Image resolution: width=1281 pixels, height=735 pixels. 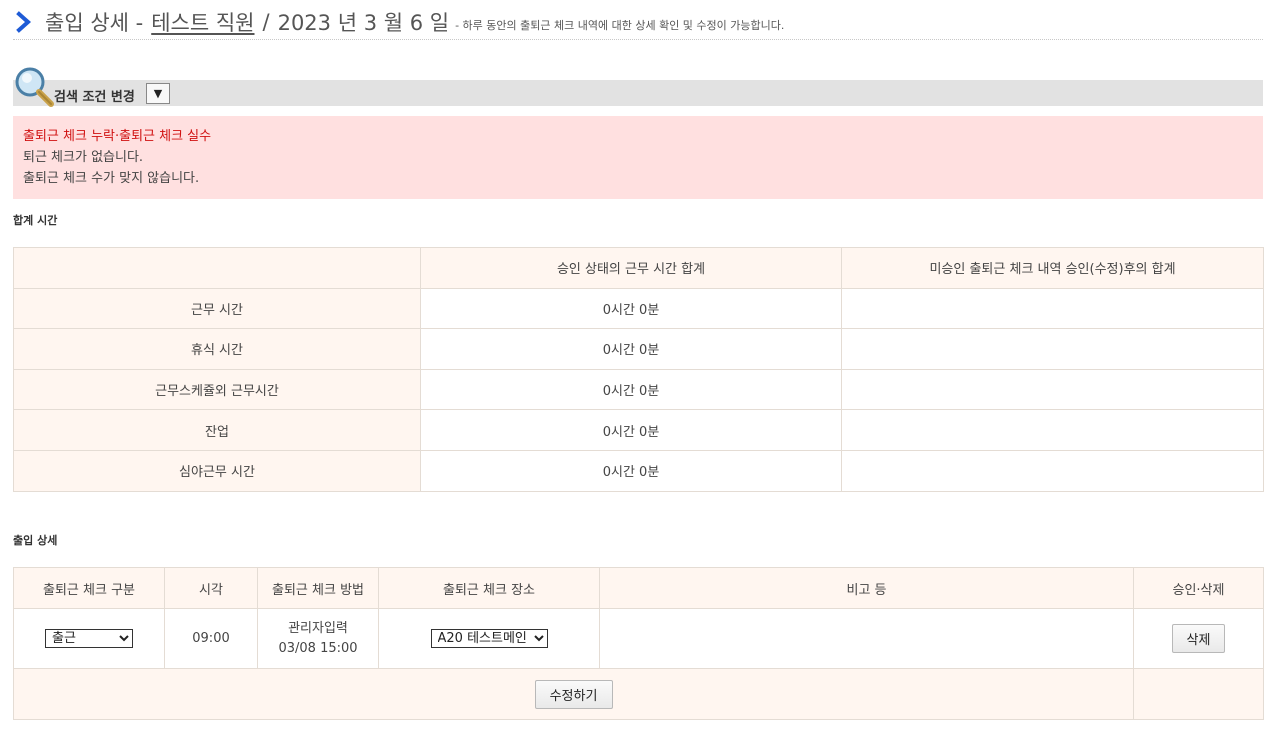 I want to click on check-type-cell: 출근, so click(x=89, y=638).